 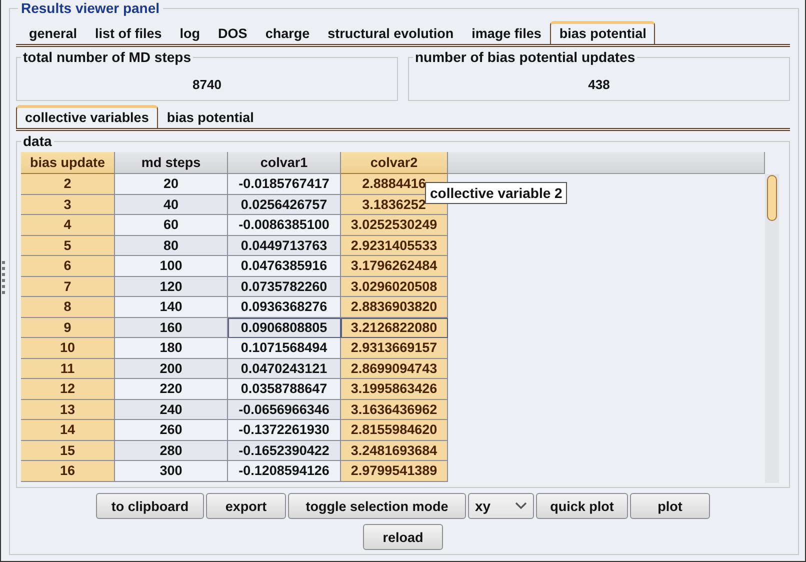 I want to click on table-cell: 2.9231405533, so click(x=394, y=246).